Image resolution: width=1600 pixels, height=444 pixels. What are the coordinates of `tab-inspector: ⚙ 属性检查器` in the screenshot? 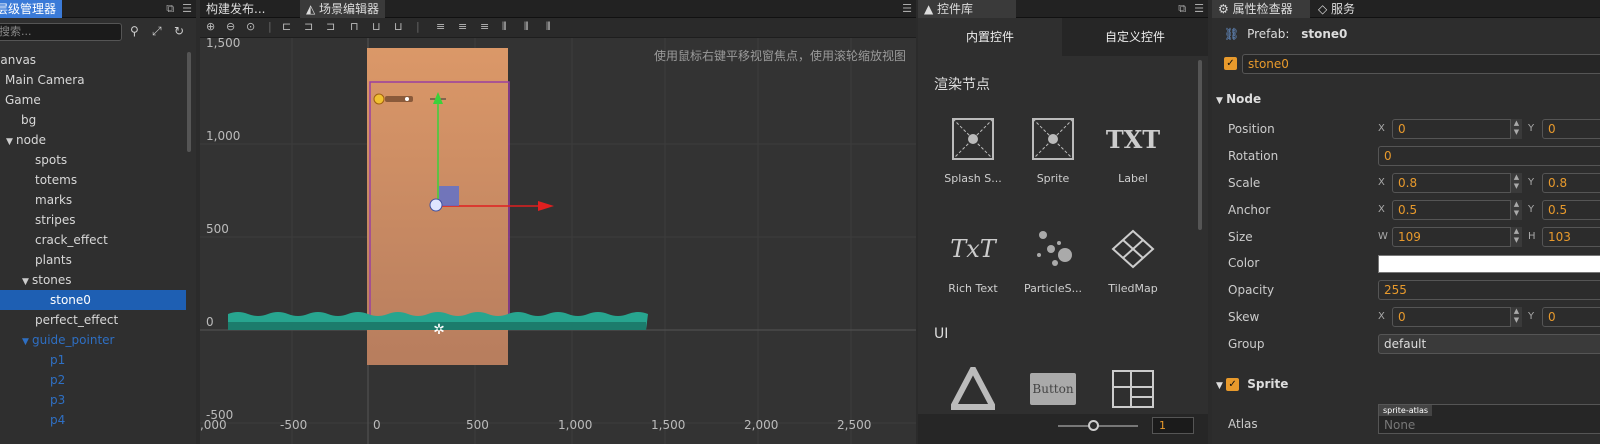 It's located at (1261, 9).